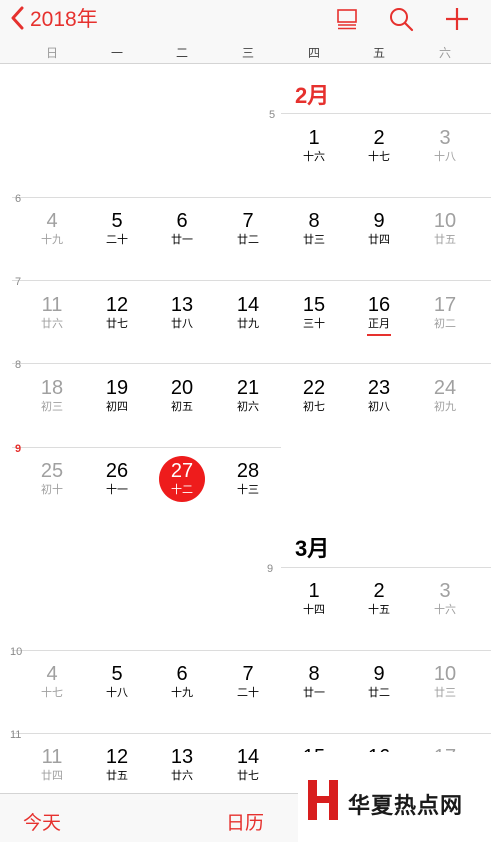 This screenshot has width=491, height=842. What do you see at coordinates (182, 693) in the screenshot?
I see `lunar-date: 十九` at bounding box center [182, 693].